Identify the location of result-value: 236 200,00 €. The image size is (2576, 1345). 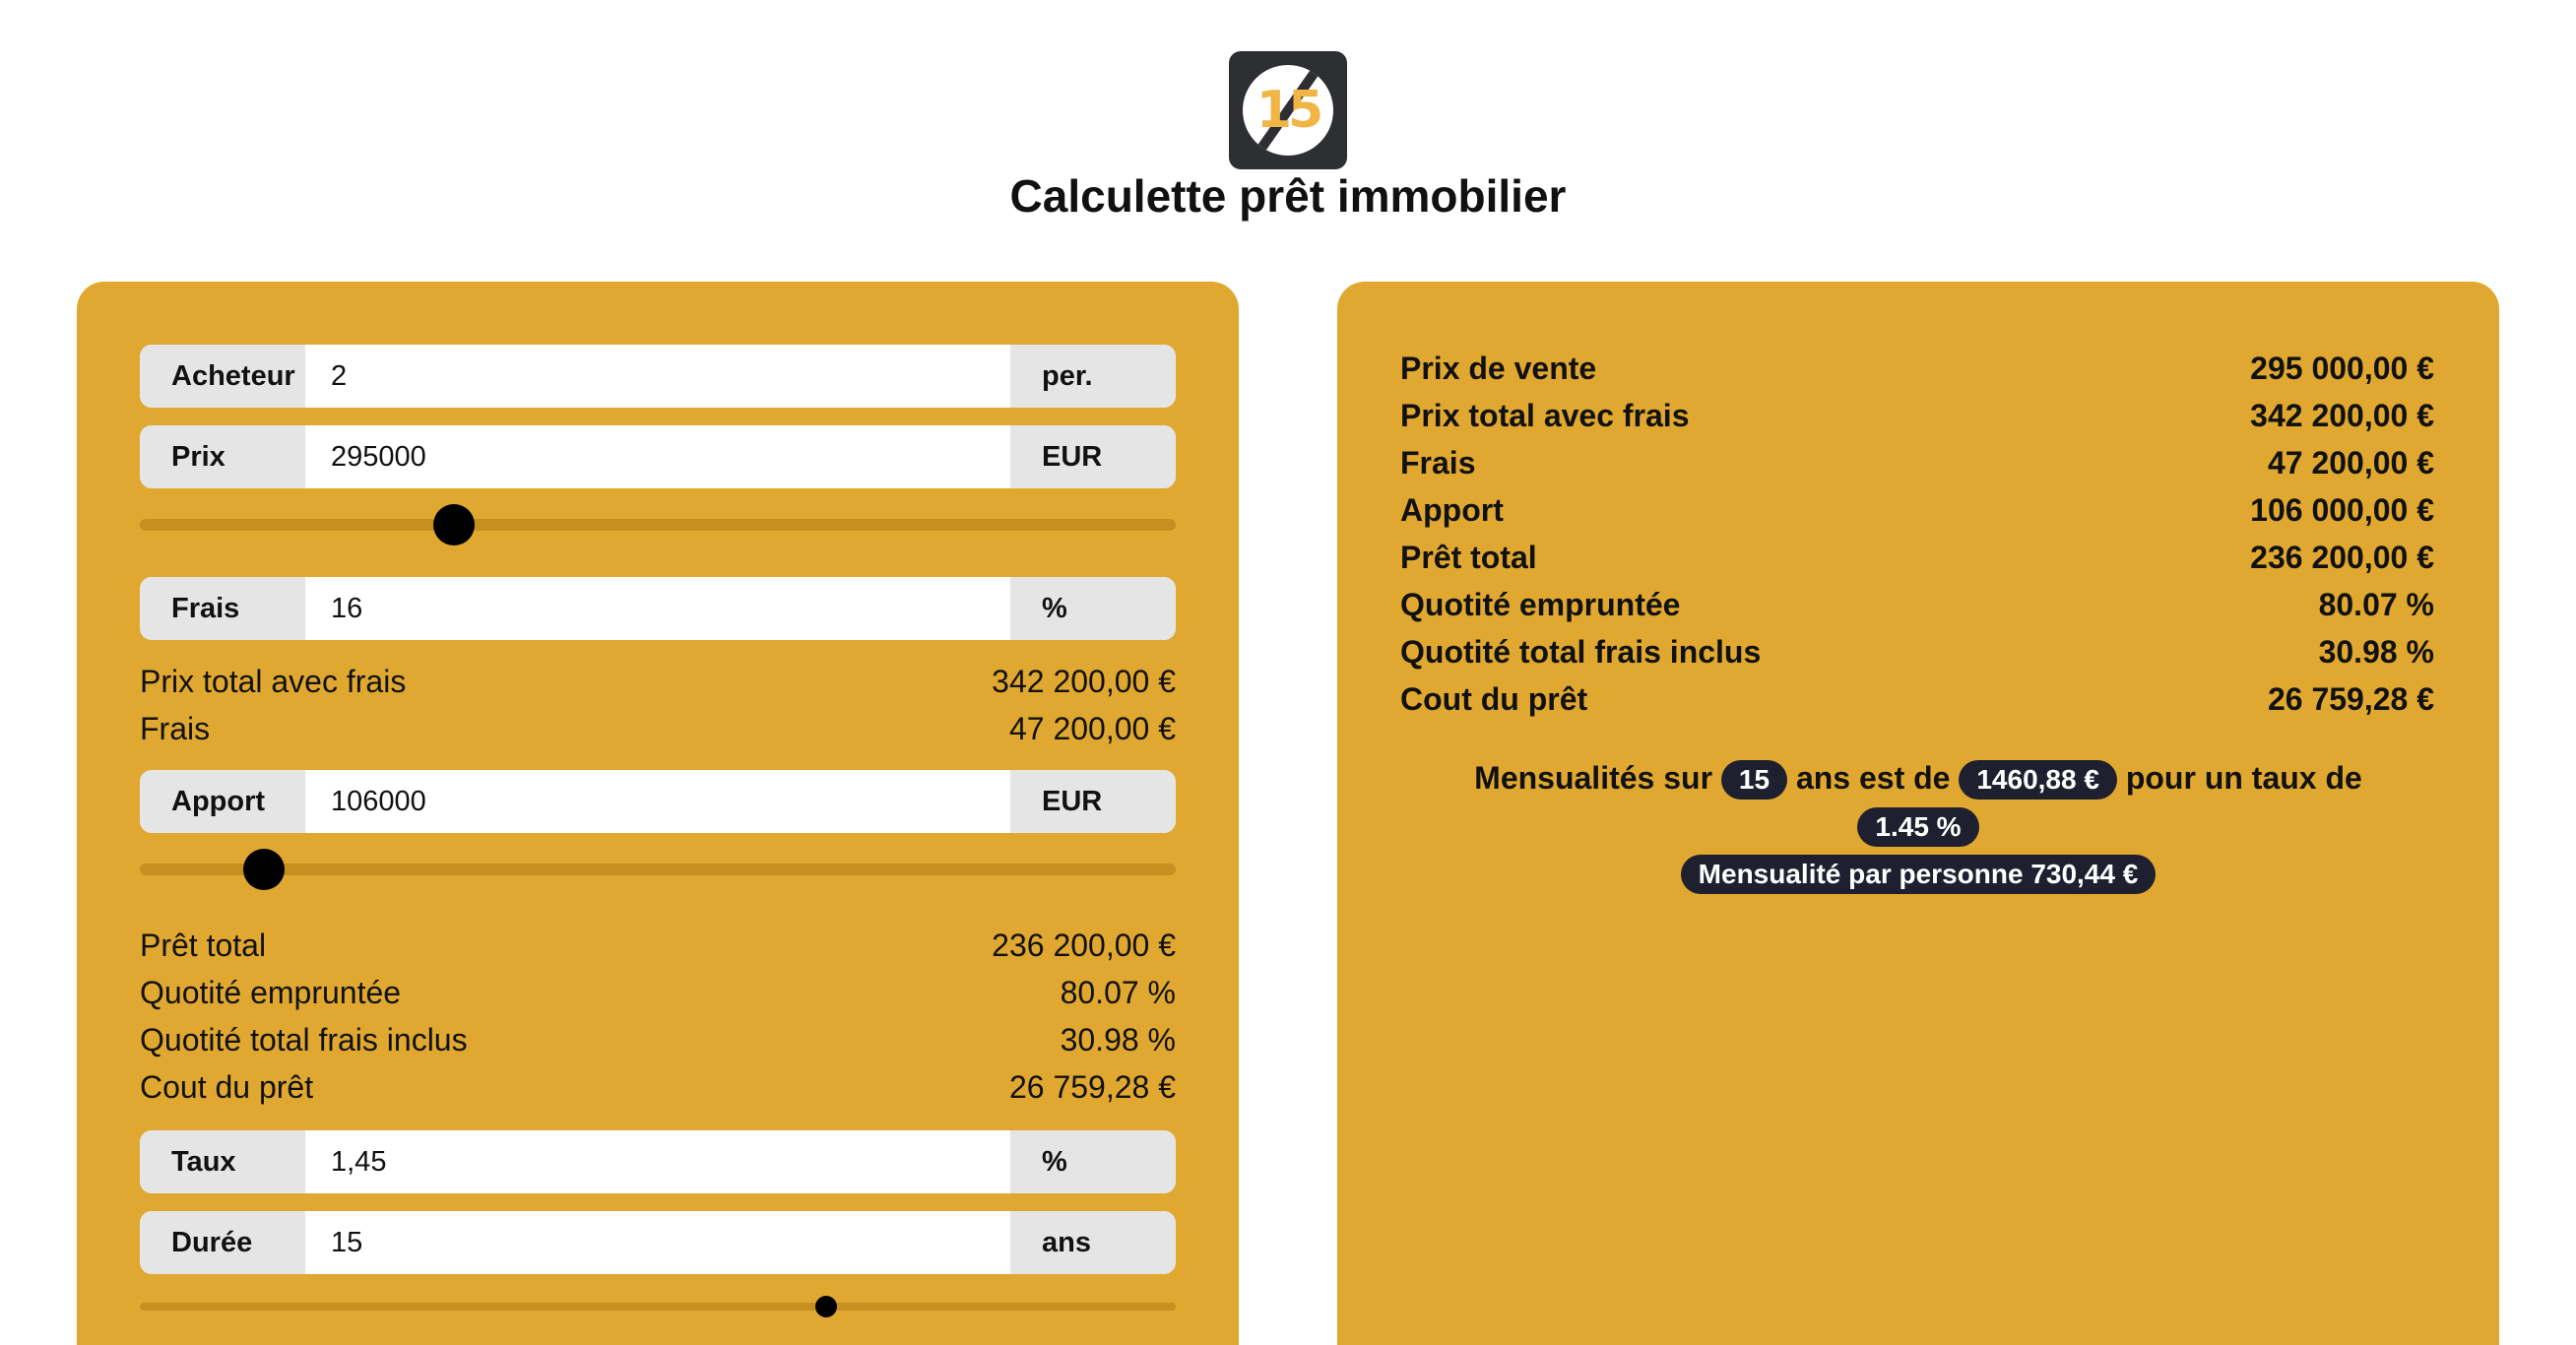
(2342, 557).